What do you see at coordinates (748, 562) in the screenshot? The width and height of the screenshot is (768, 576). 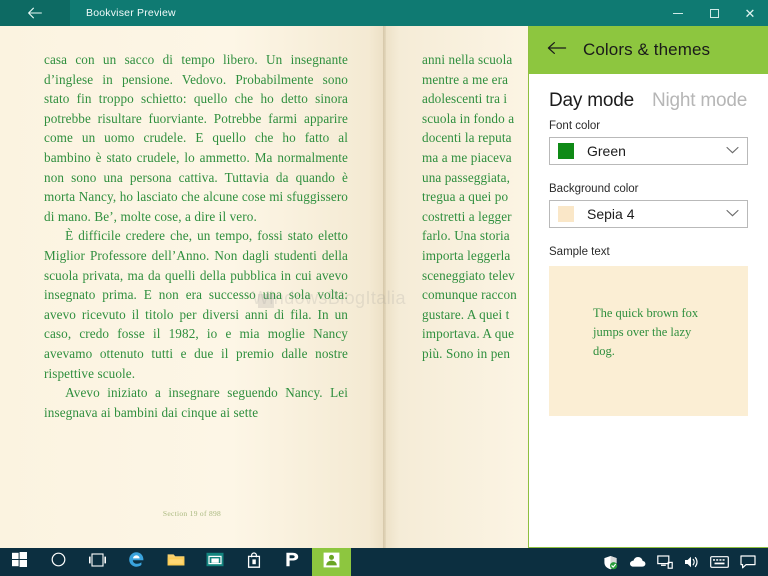 I see `action-center-icon` at bounding box center [748, 562].